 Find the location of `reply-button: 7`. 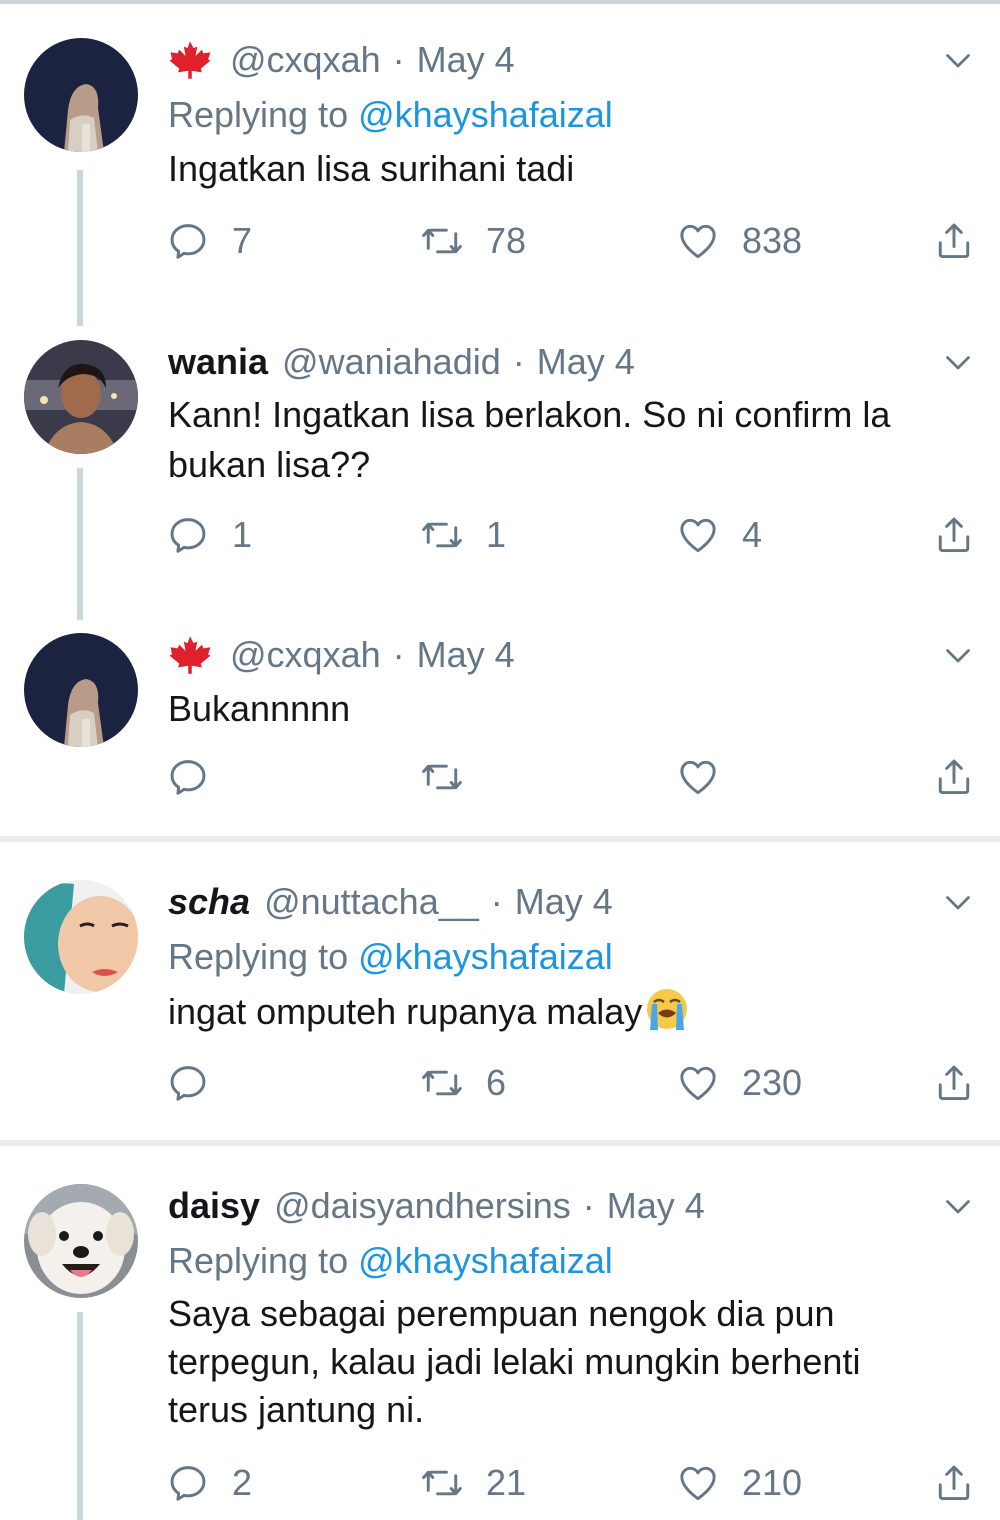

reply-button: 7 is located at coordinates (209, 241).